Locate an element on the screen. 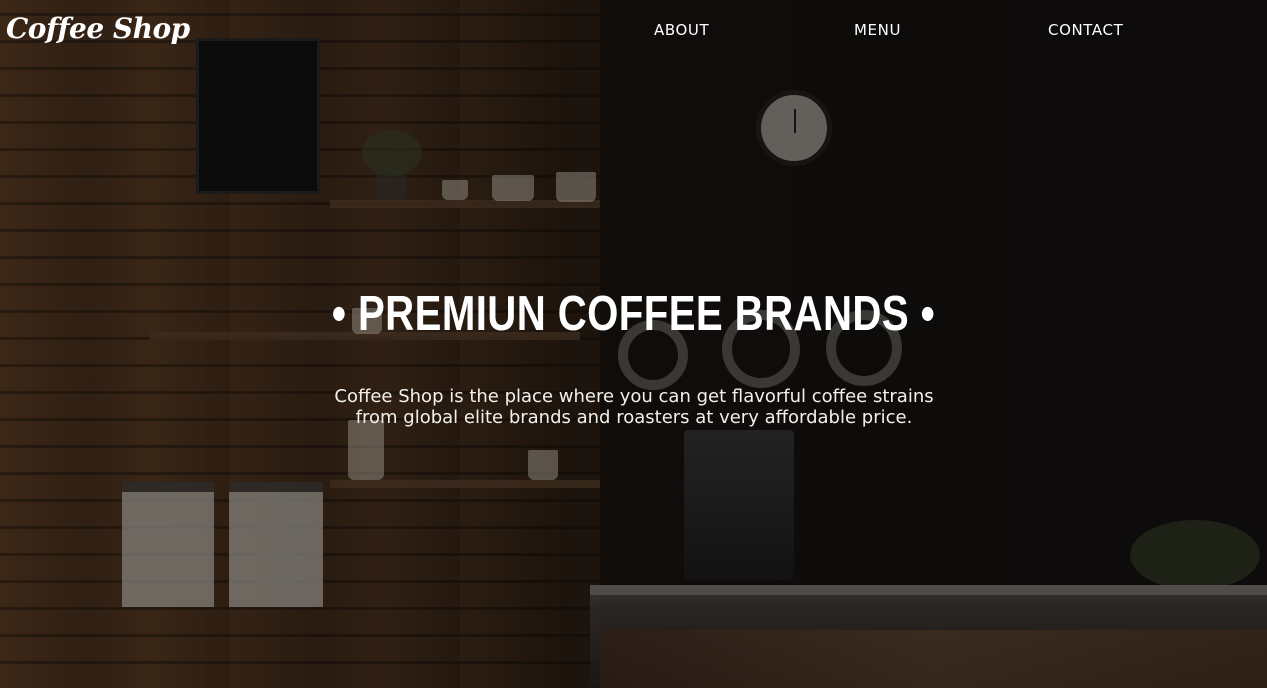 The height and width of the screenshot is (688, 1267). hero-title: • PREMIUN COFFEE BRANDS • is located at coordinates (633, 314).